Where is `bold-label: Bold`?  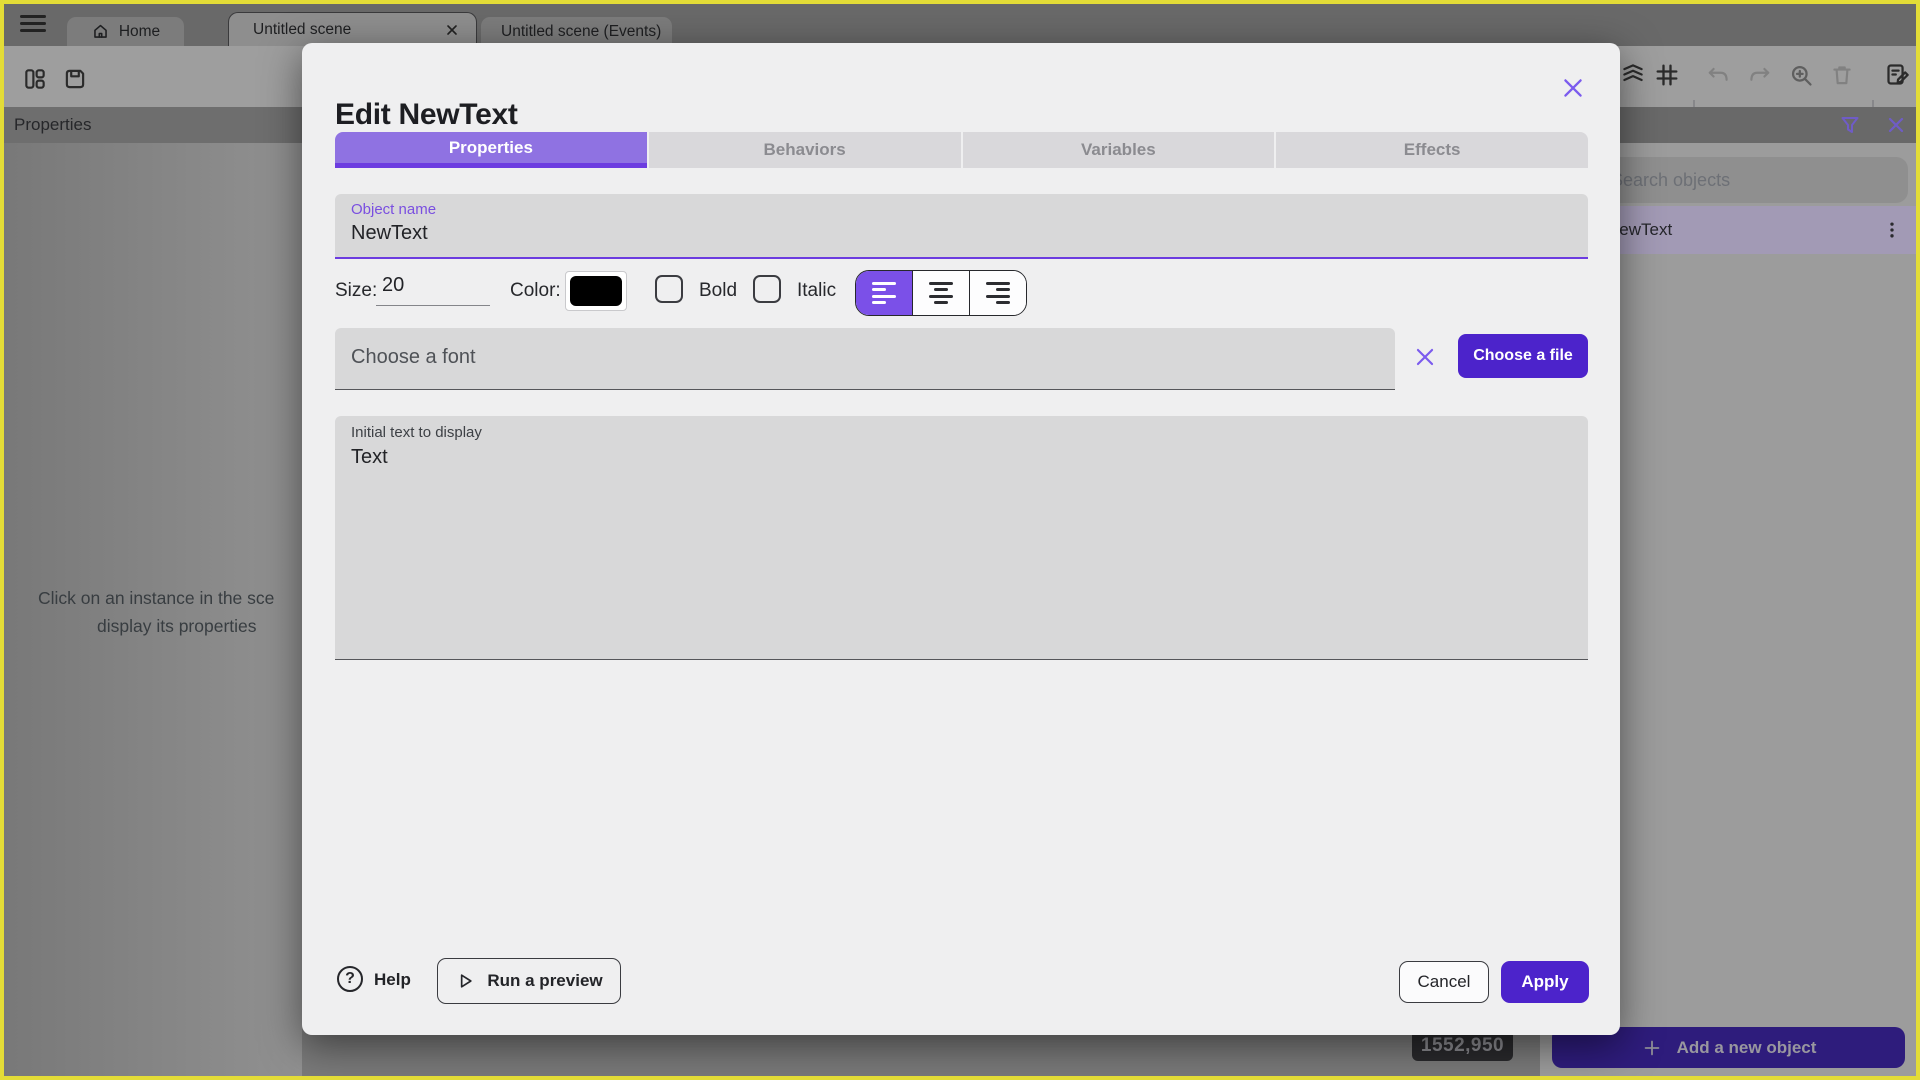 bold-label: Bold is located at coordinates (718, 290).